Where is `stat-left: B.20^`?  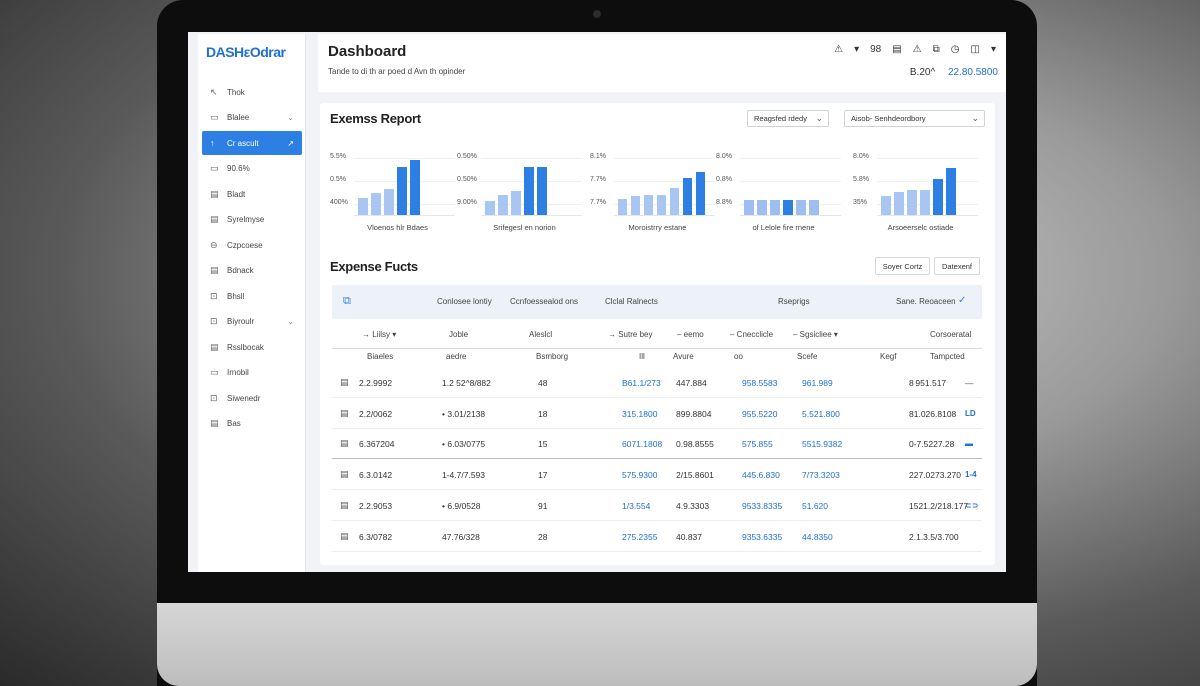 stat-left: B.20^ is located at coordinates (922, 72).